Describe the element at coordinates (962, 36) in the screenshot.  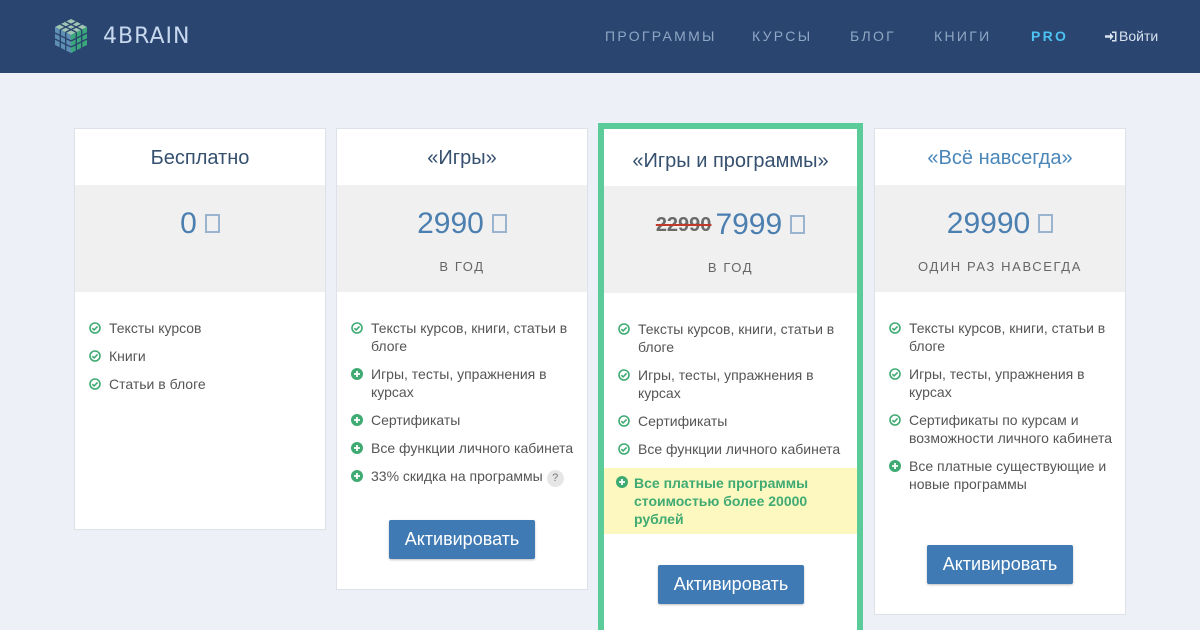
I see `nav-books: КНИГИ` at that location.